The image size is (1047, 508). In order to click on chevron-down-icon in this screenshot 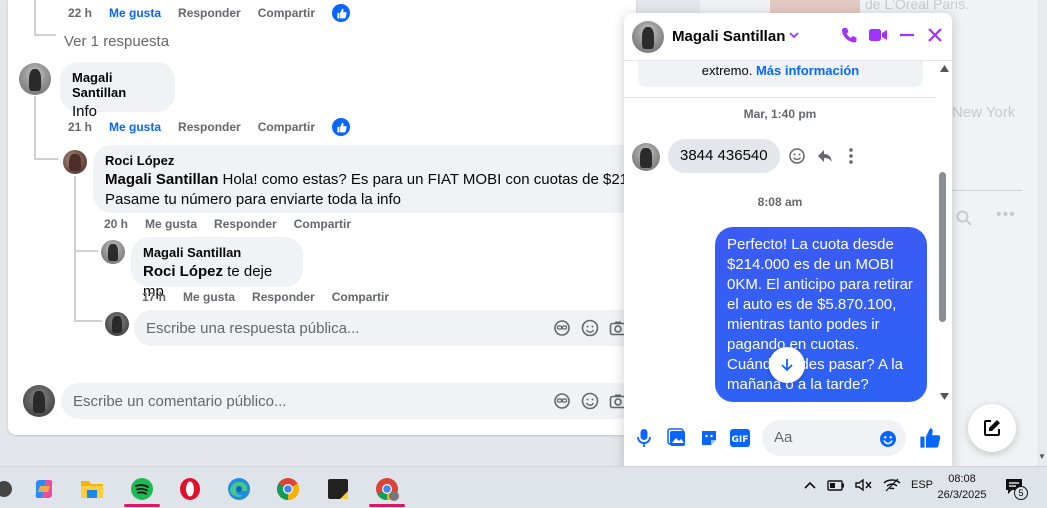, I will do `click(794, 35)`.